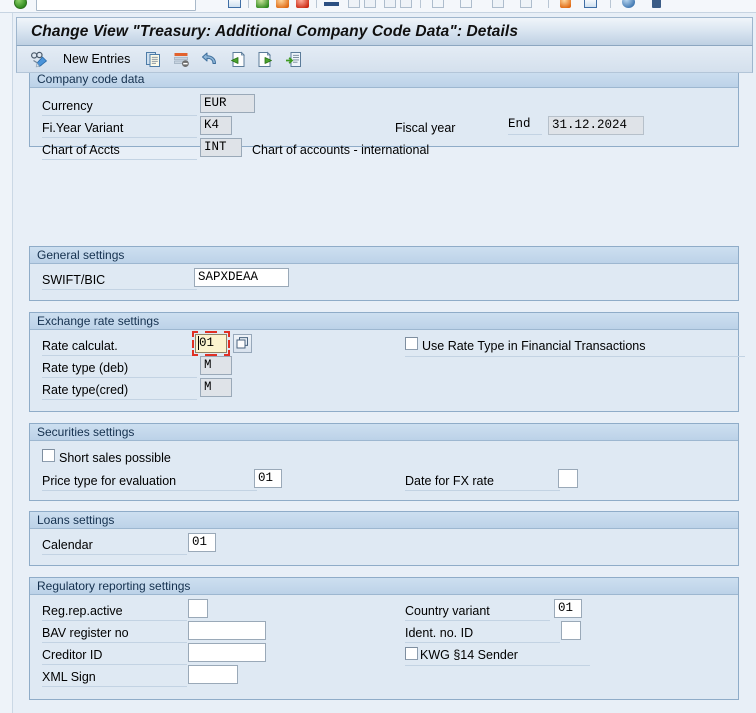 Image resolution: width=756 pixels, height=713 pixels. Describe the element at coordinates (216, 125) in the screenshot. I see `field-fiscal-year-variant: K4` at that location.